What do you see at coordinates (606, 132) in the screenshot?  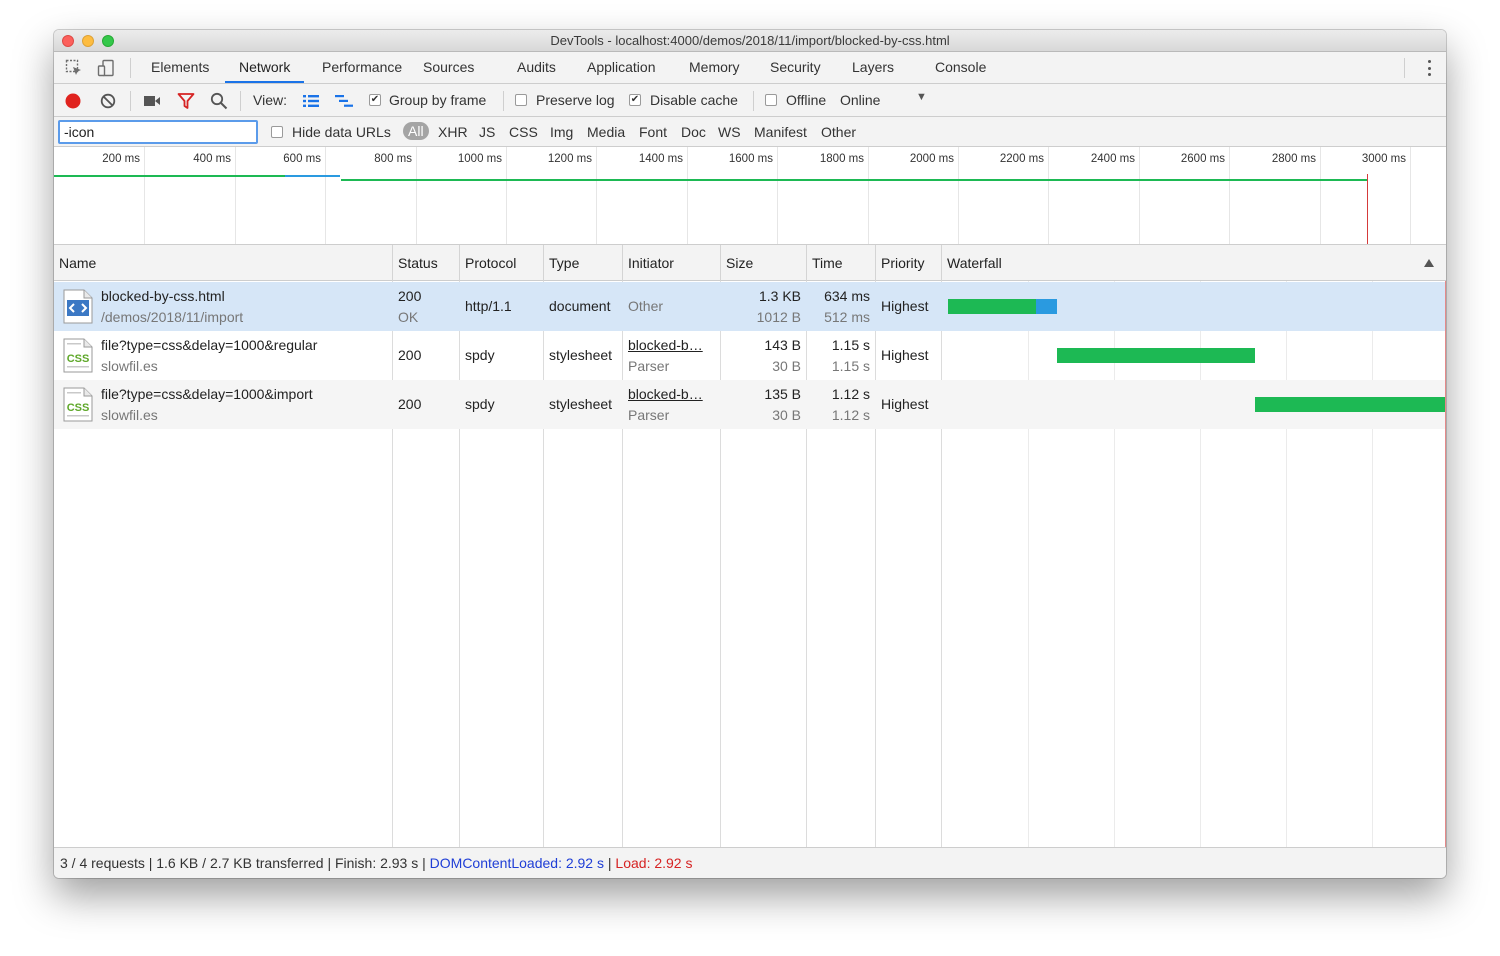 I see `filter-type-media: Media` at bounding box center [606, 132].